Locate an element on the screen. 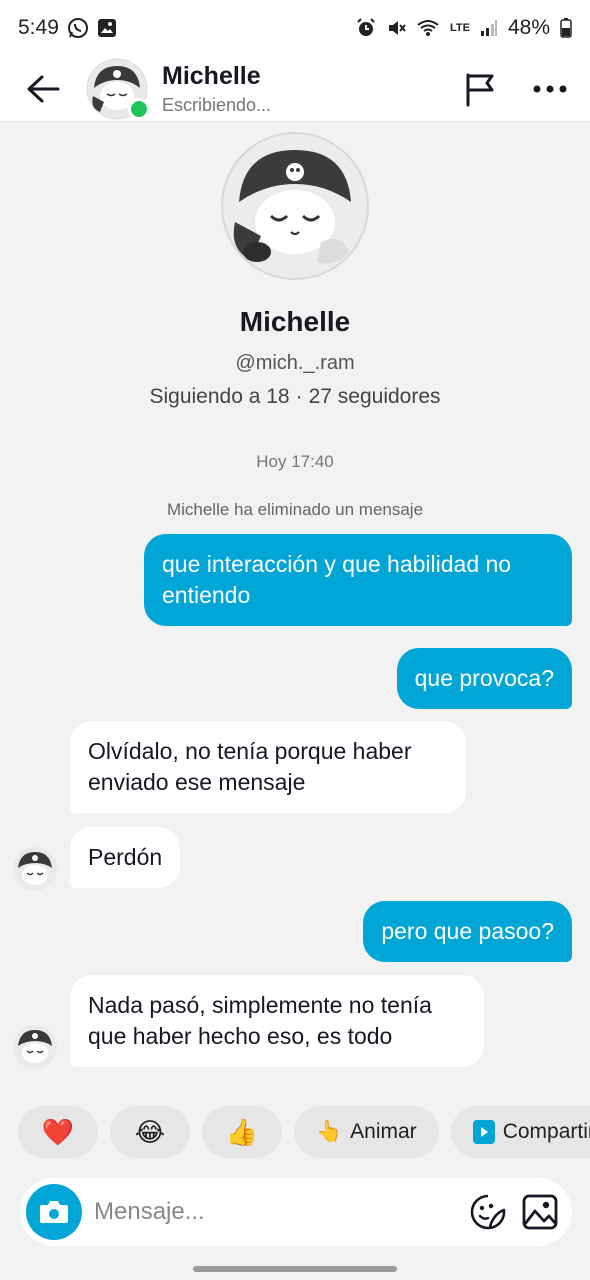 This screenshot has width=590, height=1280. heart-reaction-button: ❤️ is located at coordinates (58, 1132).